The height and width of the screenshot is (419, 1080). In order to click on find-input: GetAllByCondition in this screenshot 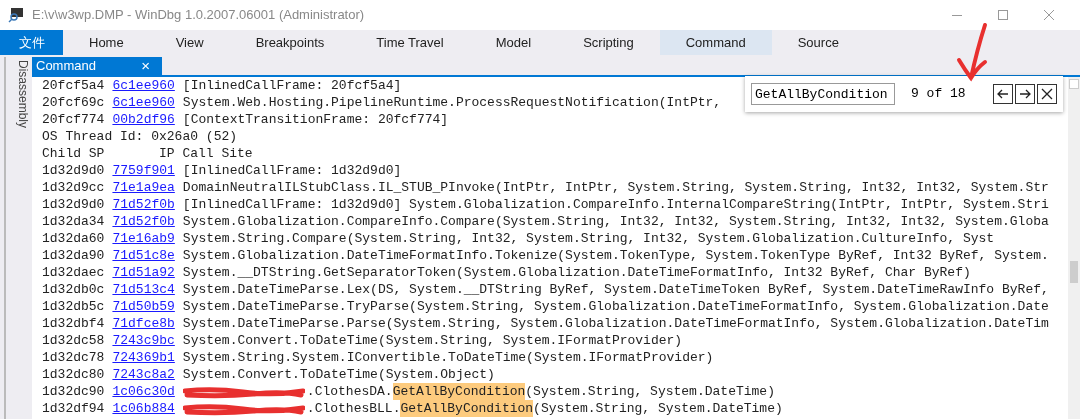, I will do `click(823, 94)`.